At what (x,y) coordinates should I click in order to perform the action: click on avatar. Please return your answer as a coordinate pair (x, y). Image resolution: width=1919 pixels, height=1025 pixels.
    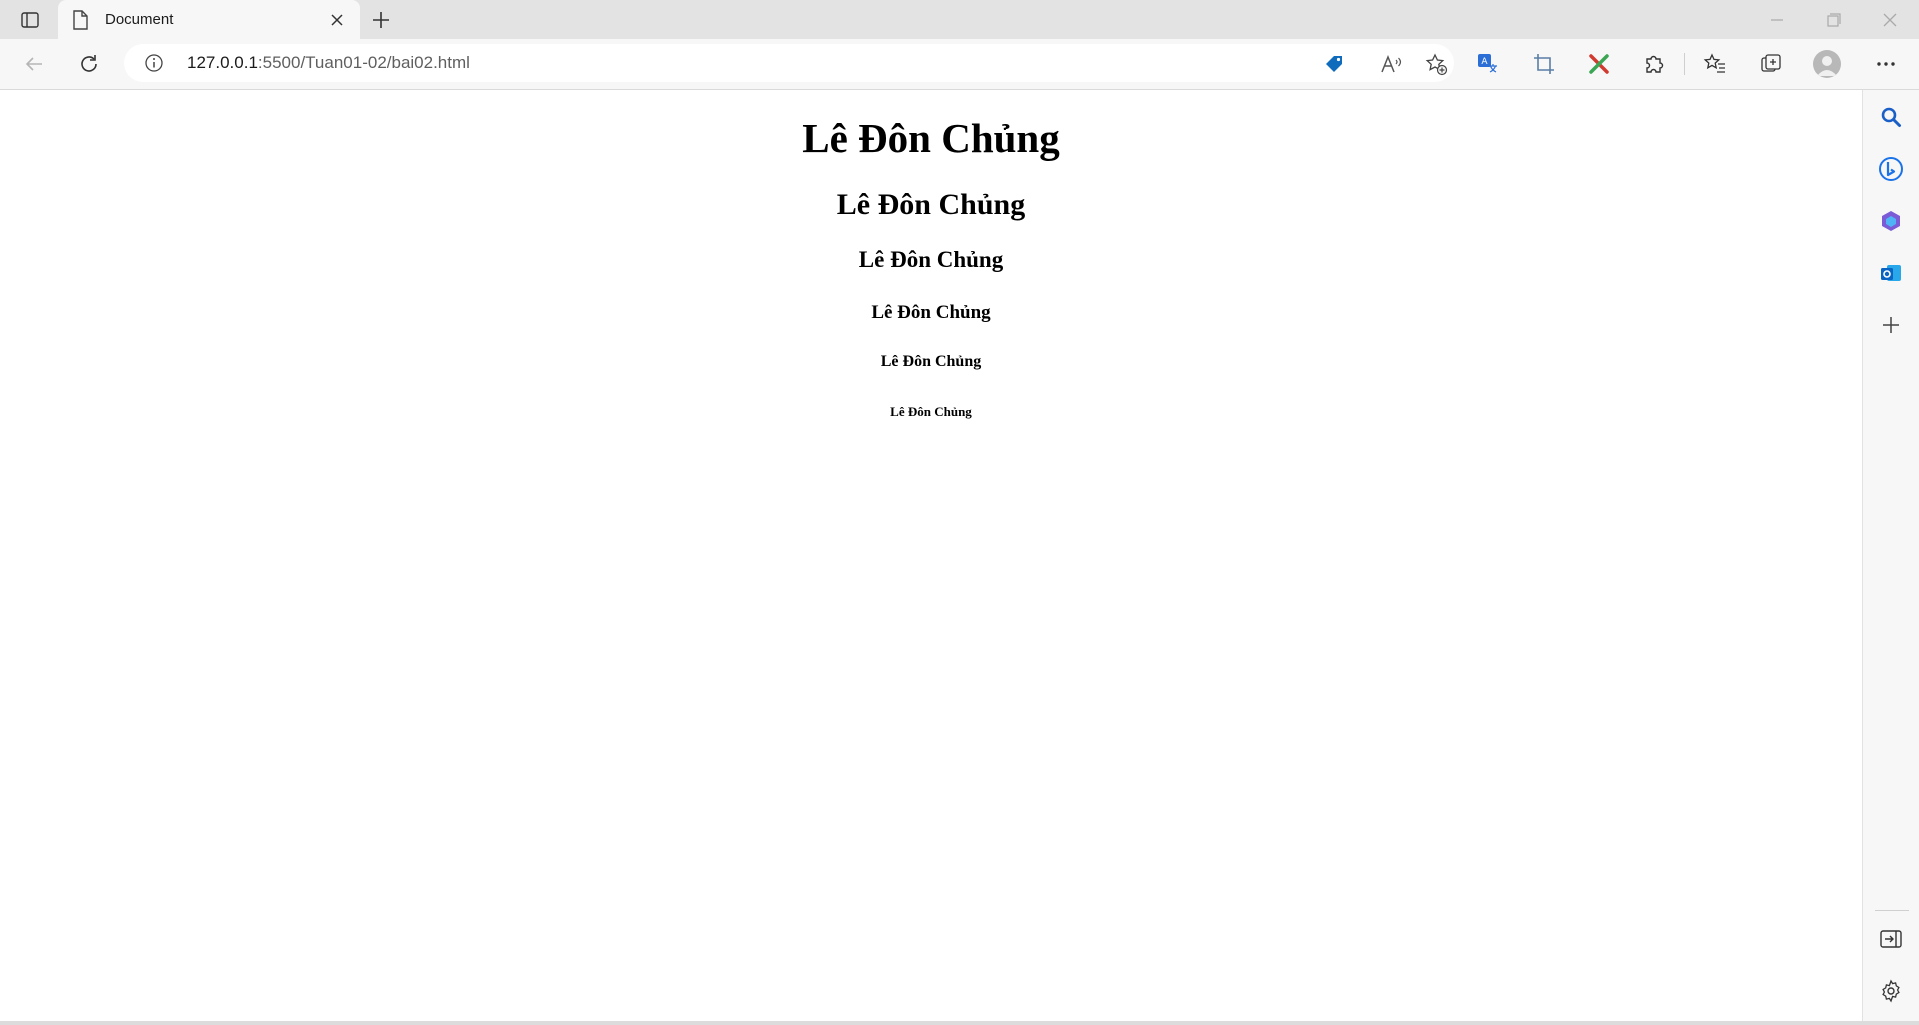
    Looking at the image, I should click on (1827, 64).